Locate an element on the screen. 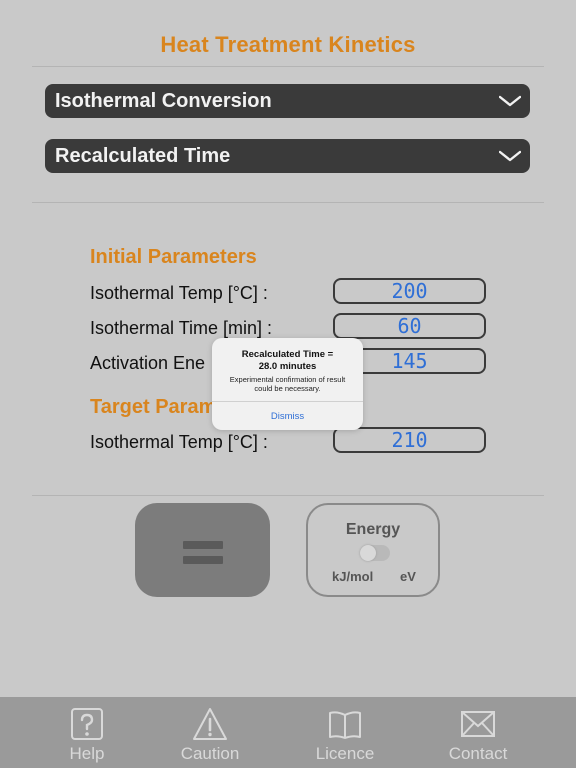  energy-unit-kjmol: kJ/mol is located at coordinates (353, 576).